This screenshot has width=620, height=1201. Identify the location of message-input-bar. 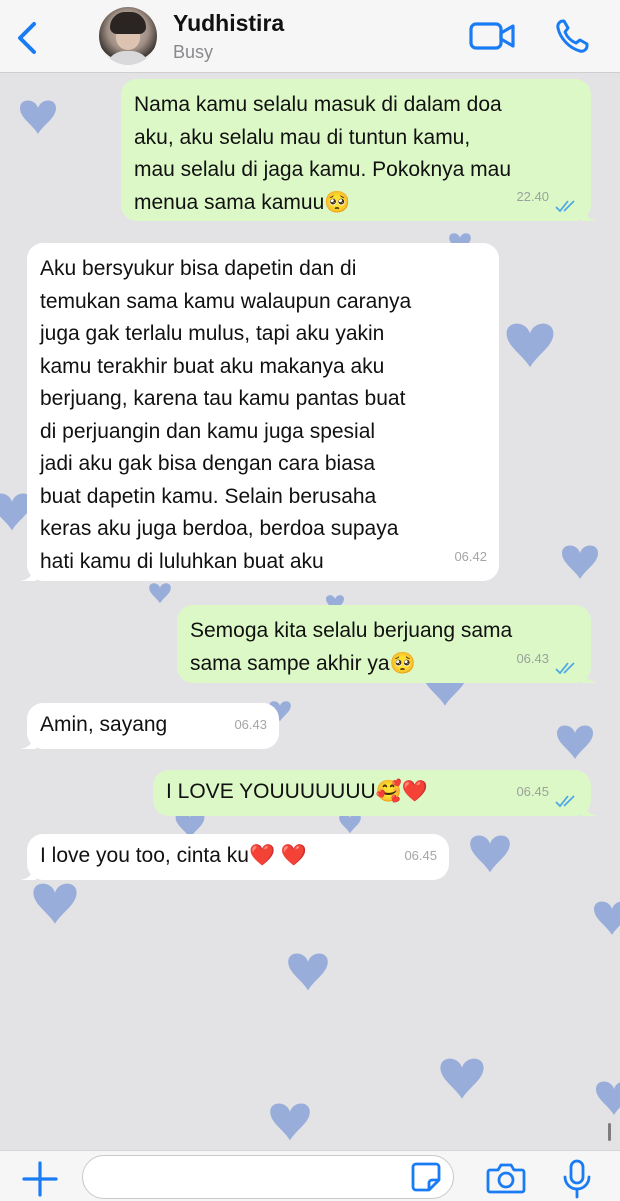
(310, 1175).